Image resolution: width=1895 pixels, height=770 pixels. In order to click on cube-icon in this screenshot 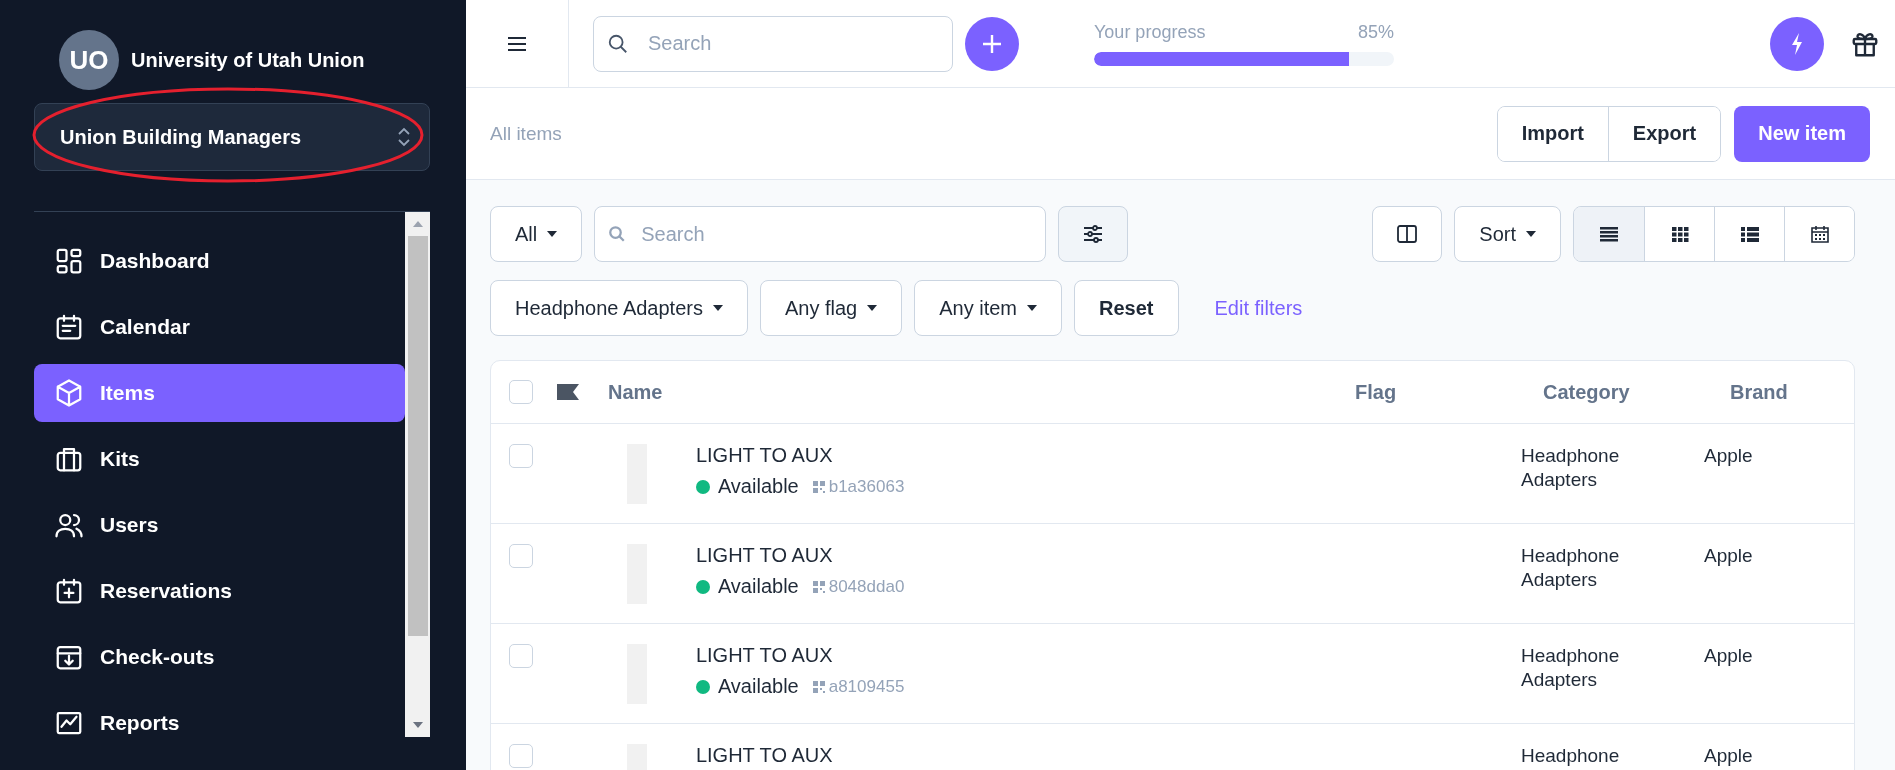, I will do `click(69, 393)`.